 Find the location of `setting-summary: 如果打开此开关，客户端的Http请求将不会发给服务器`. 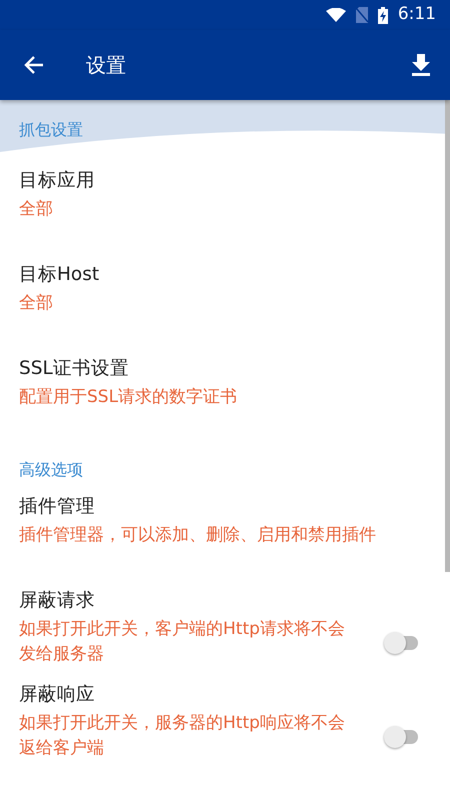

setting-summary: 如果打开此开关，客户端的Http请求将不会发给服务器 is located at coordinates (182, 642).